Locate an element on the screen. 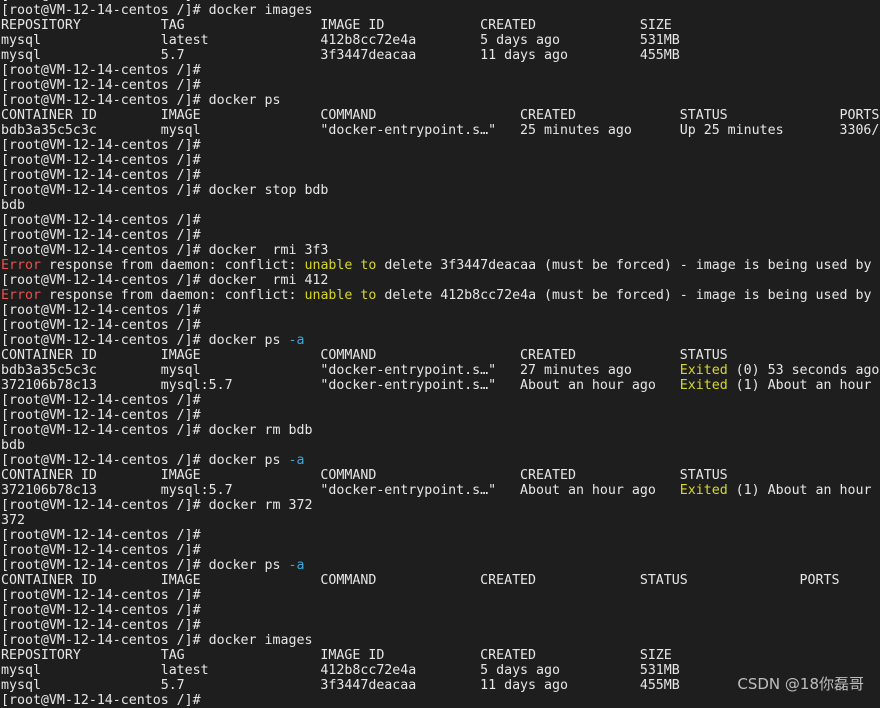 This screenshot has width=880, height=708. terminal-line-output: 372 is located at coordinates (440, 520).